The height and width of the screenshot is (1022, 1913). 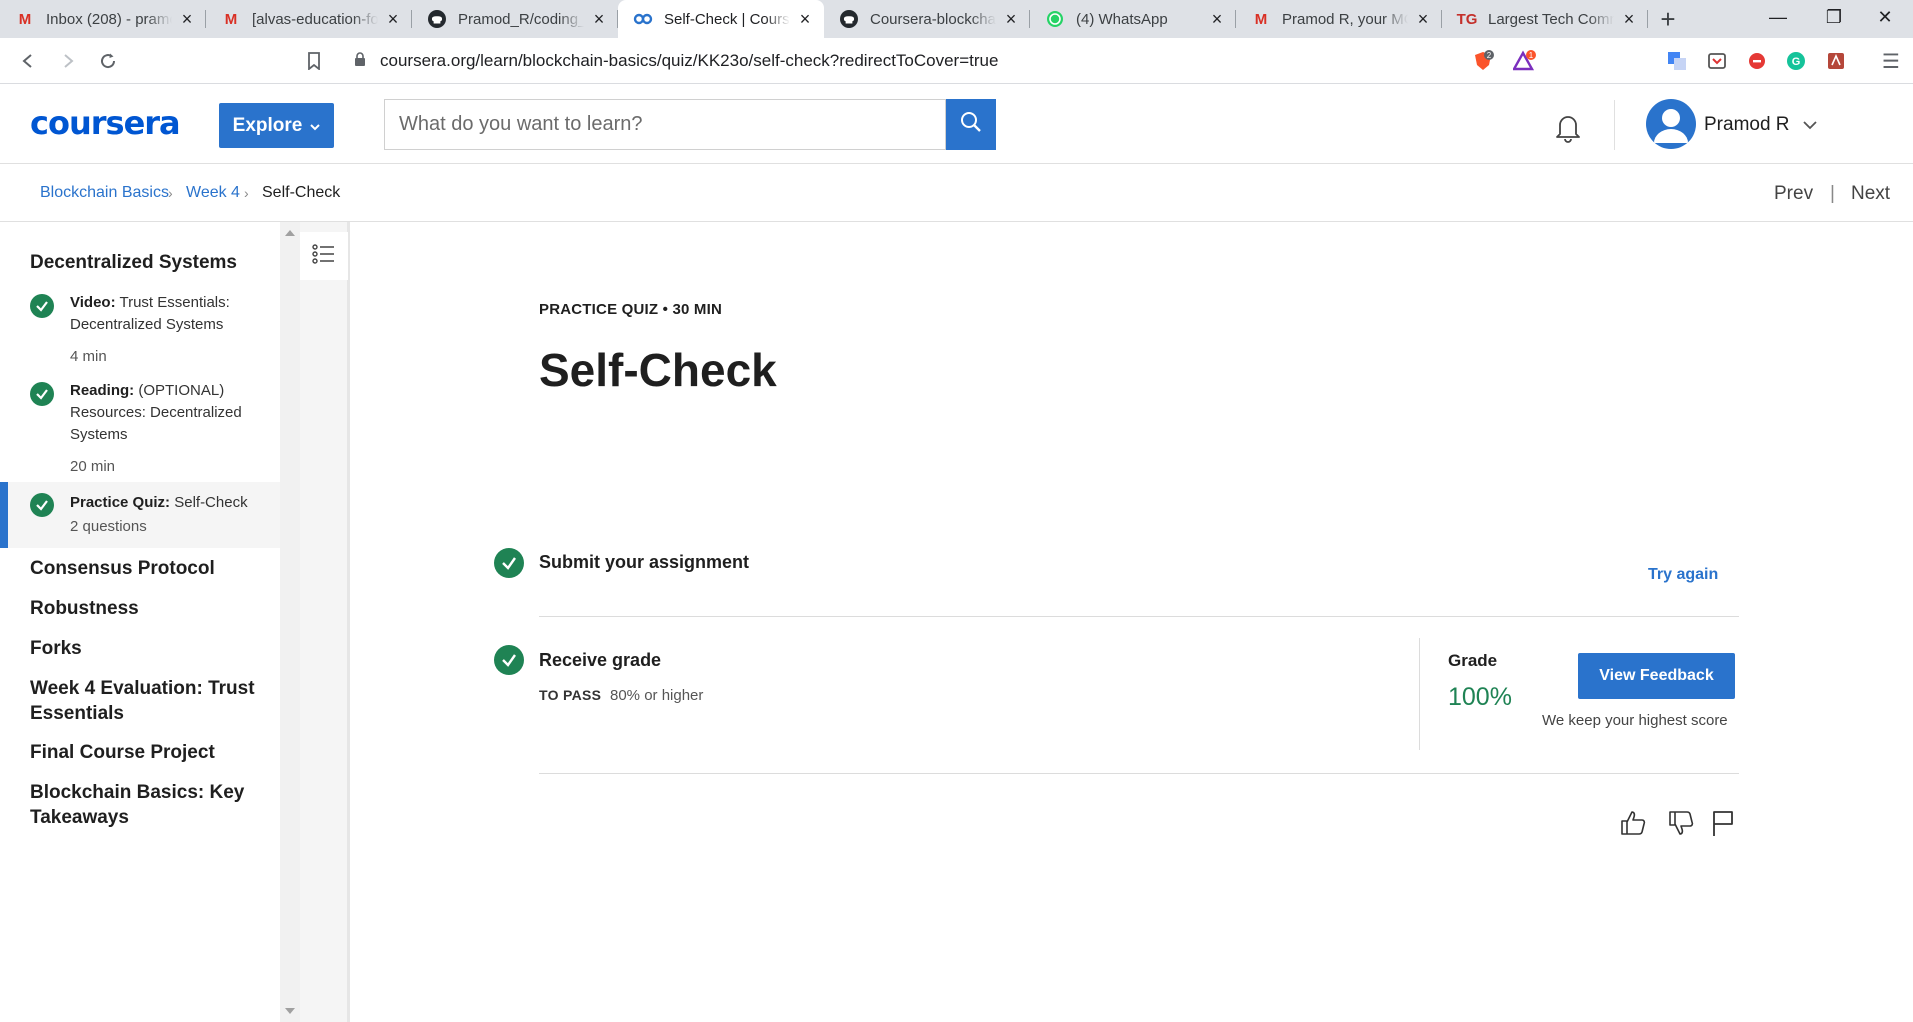 What do you see at coordinates (1668, 19) in the screenshot?
I see `new-tab-button: +` at bounding box center [1668, 19].